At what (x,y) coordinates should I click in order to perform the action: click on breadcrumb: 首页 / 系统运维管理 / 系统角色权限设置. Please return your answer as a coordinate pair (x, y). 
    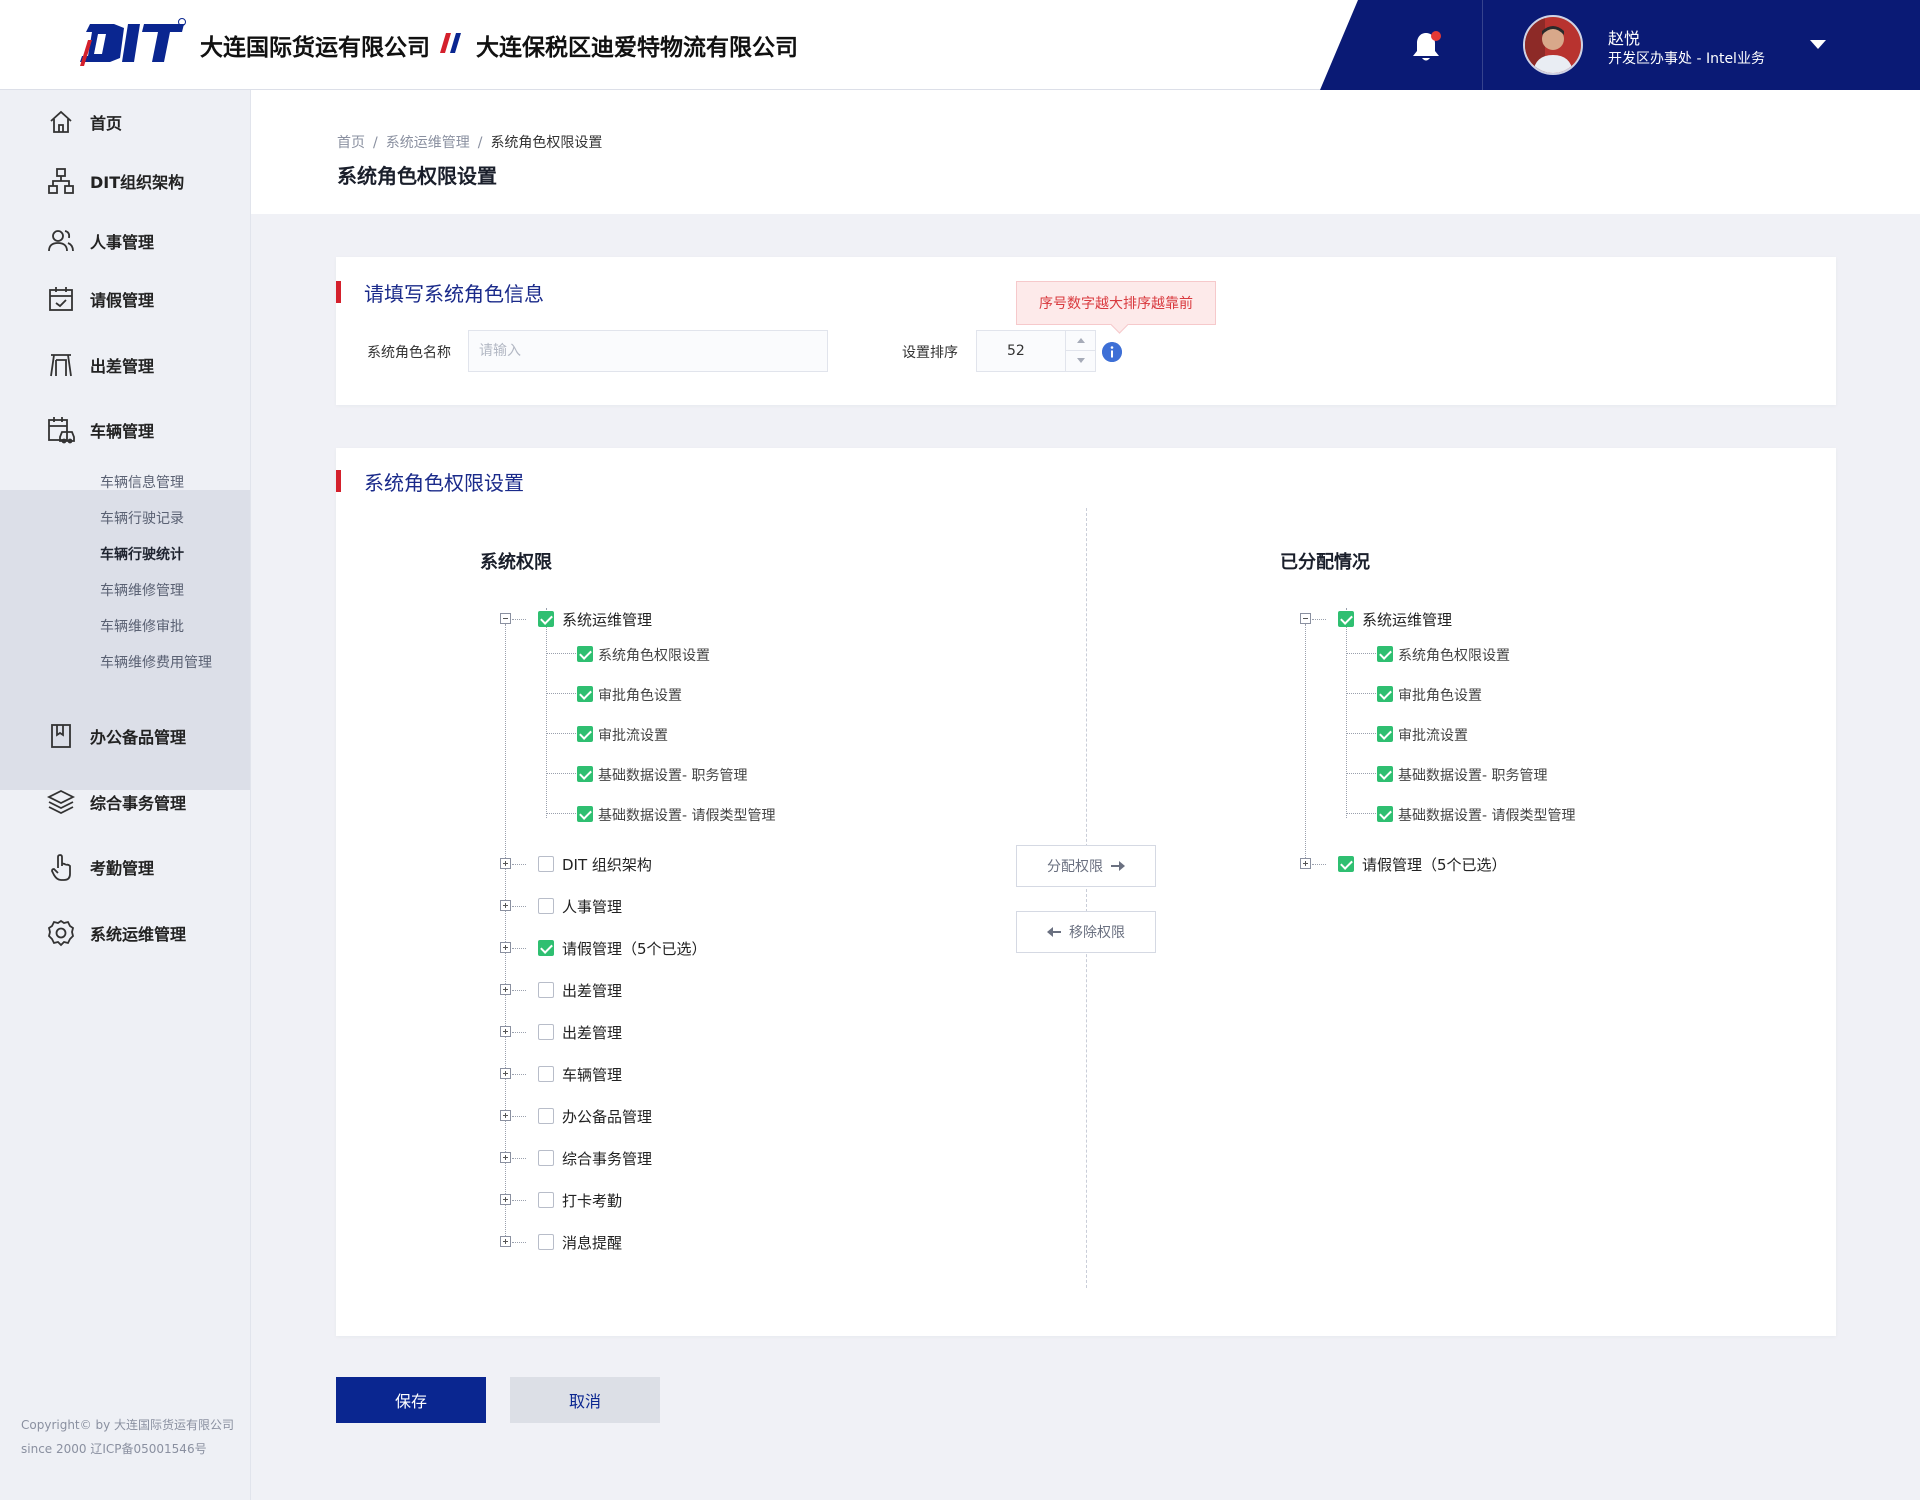
    Looking at the image, I should click on (469, 142).